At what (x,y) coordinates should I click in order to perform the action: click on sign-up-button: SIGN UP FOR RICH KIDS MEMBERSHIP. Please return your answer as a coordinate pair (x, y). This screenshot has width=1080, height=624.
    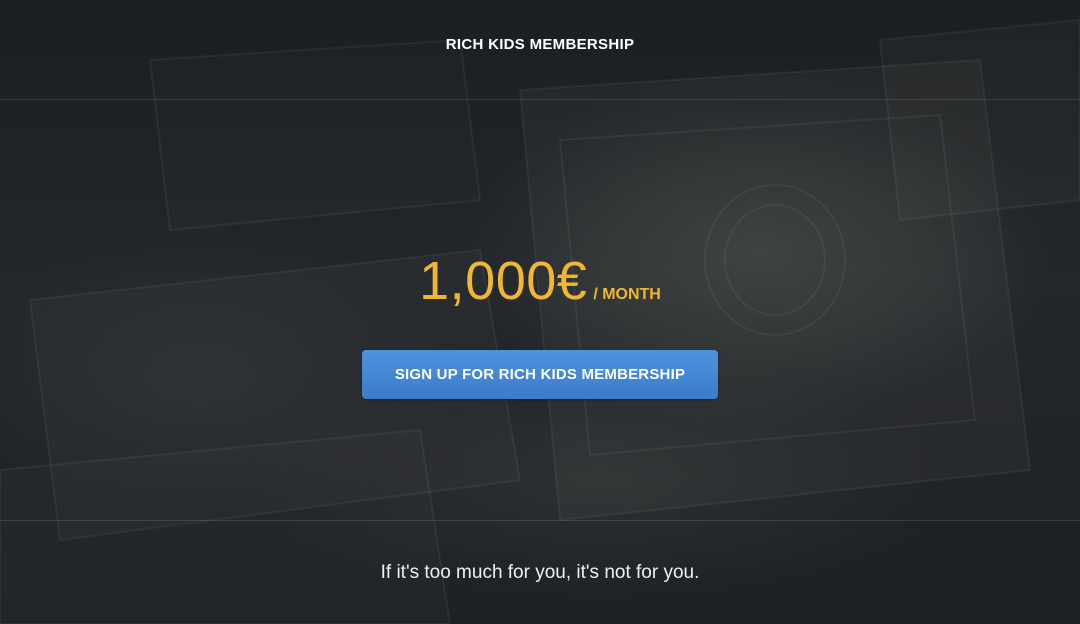
    Looking at the image, I should click on (540, 374).